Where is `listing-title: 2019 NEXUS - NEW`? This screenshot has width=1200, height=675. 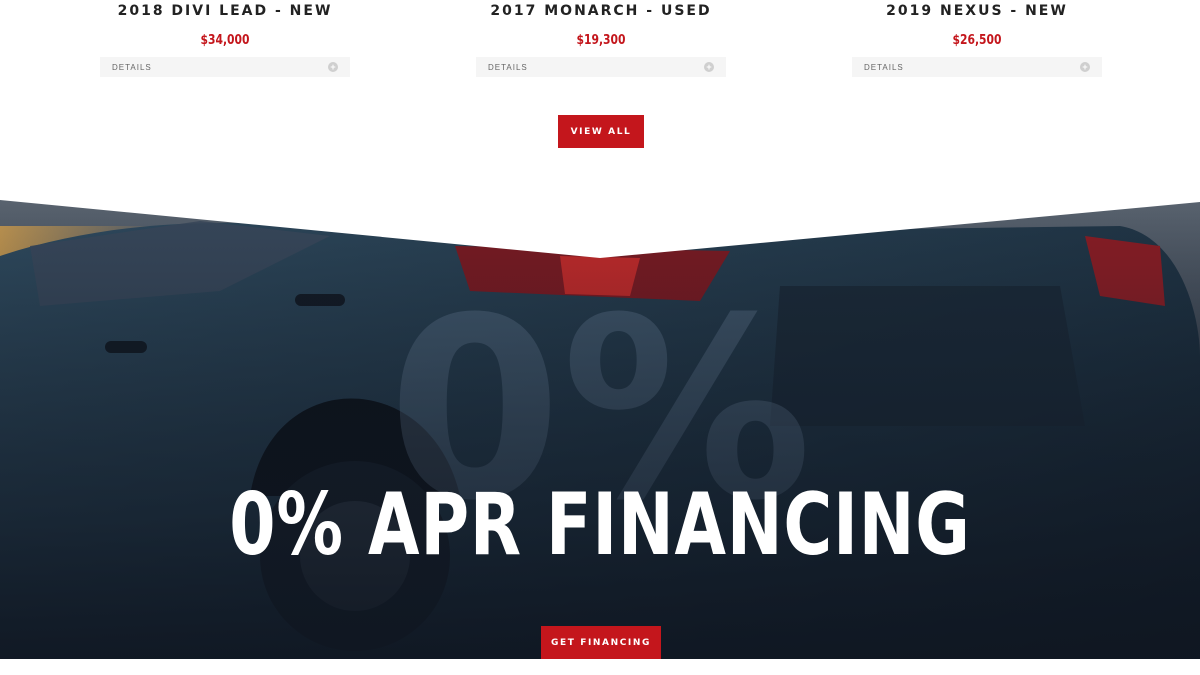 listing-title: 2019 NEXUS - NEW is located at coordinates (977, 11).